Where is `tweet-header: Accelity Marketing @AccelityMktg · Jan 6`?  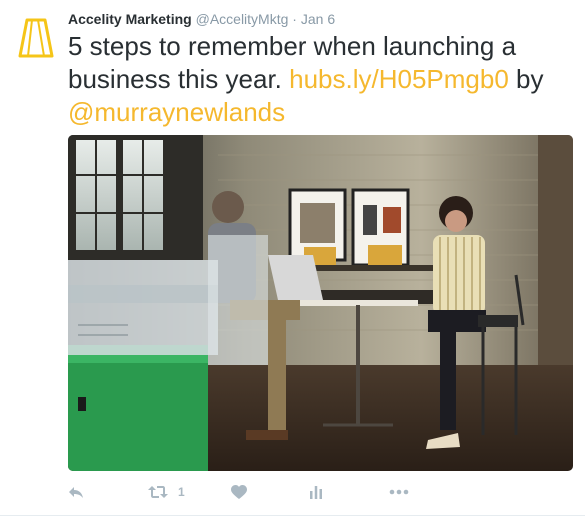
tweet-header: Accelity Marketing @AccelityMktg · Jan 6 is located at coordinates (201, 19).